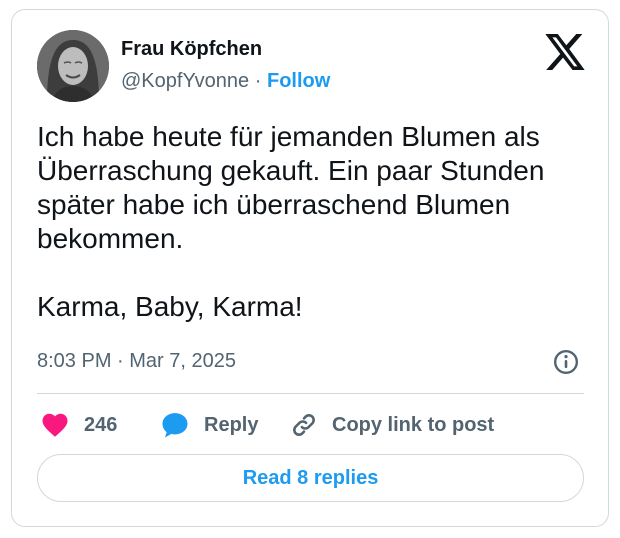  What do you see at coordinates (136, 361) in the screenshot?
I see `tweet-timestamp: 8:03 PM · Mar 7, 2025` at bounding box center [136, 361].